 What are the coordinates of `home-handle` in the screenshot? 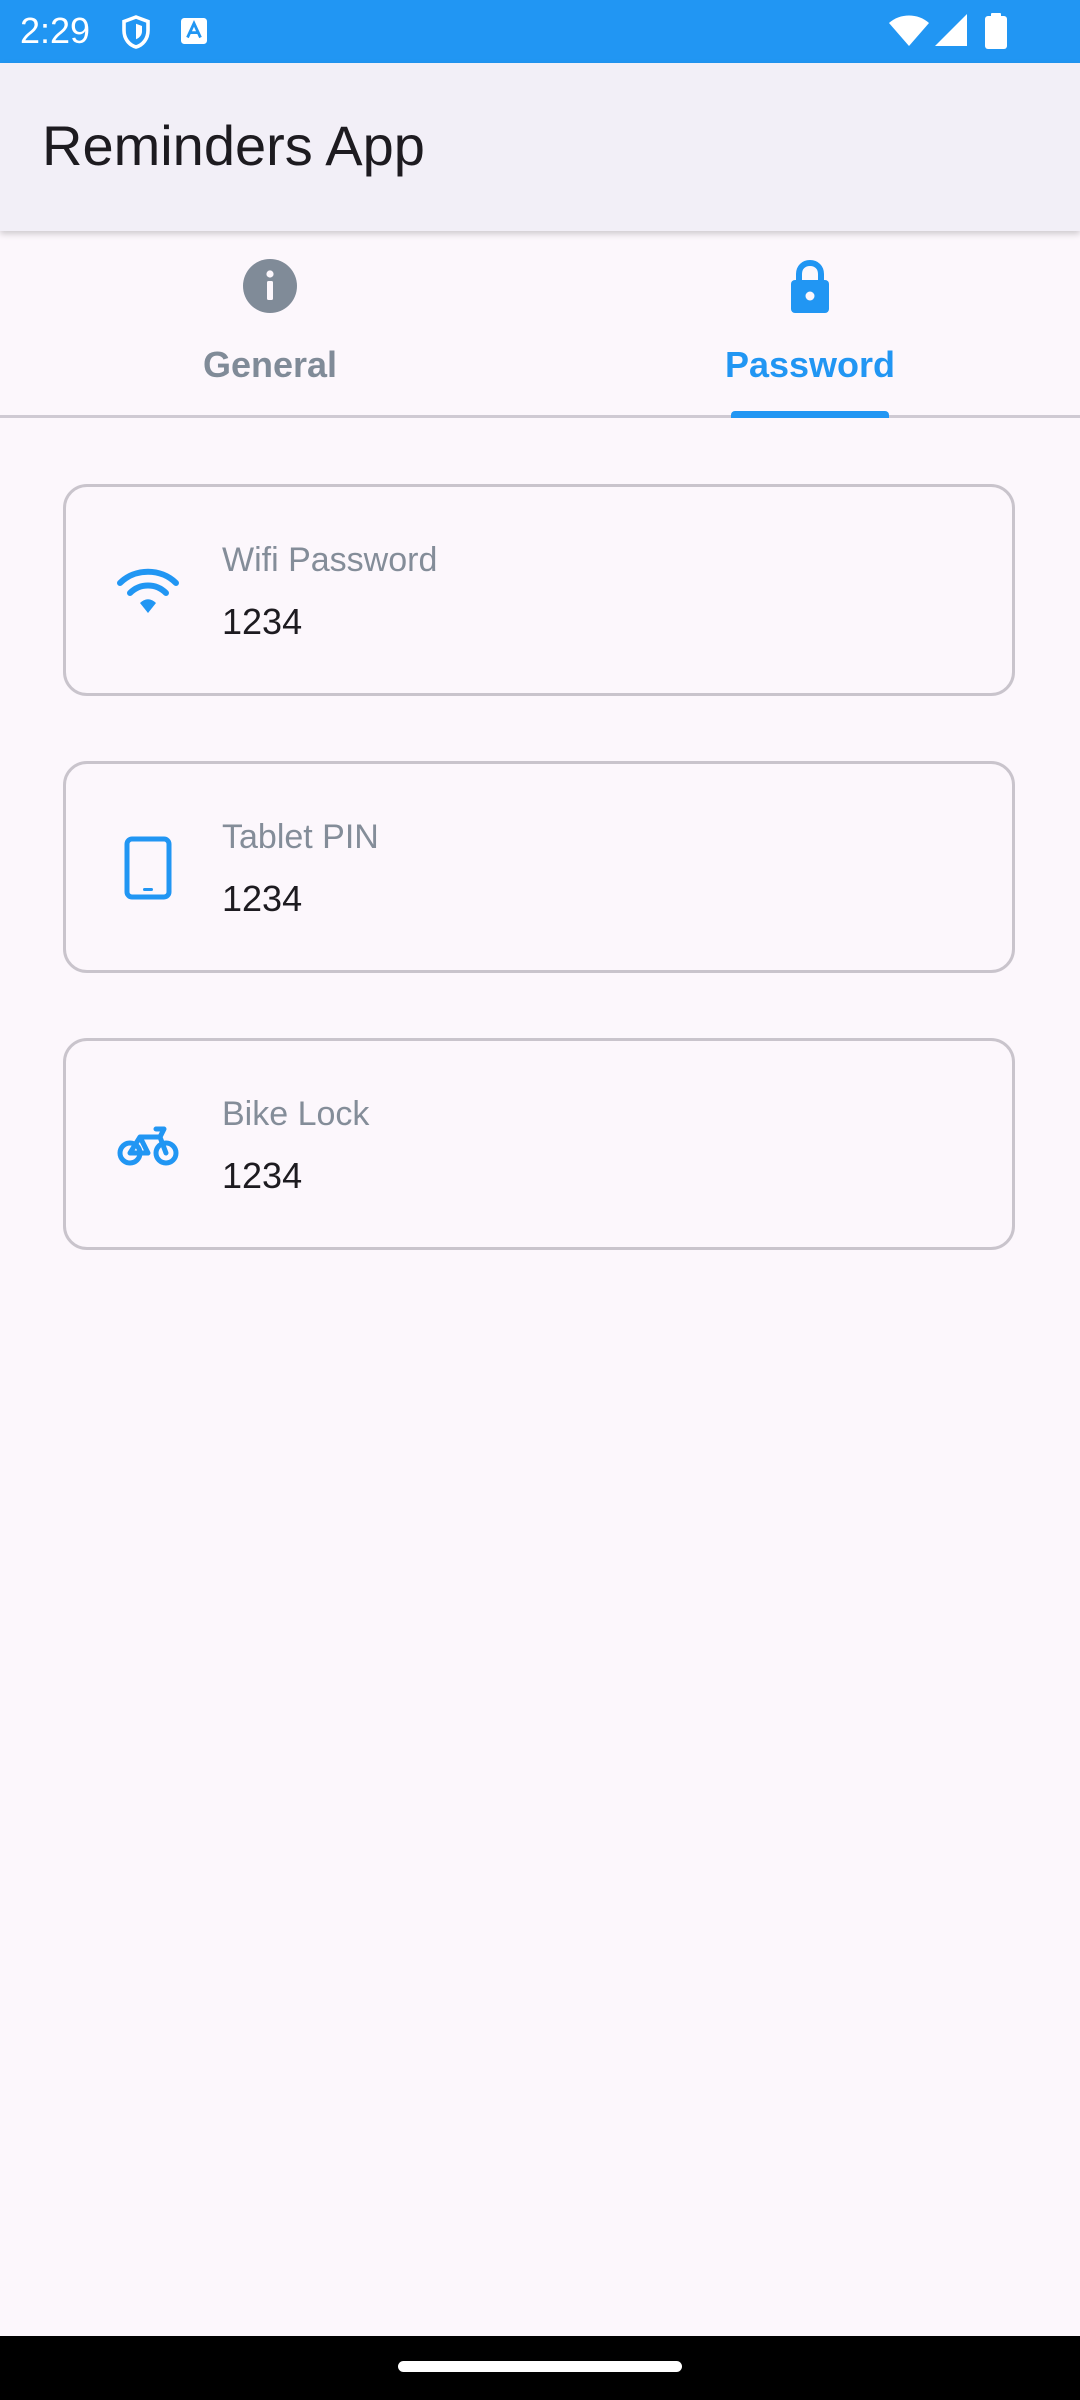 It's located at (540, 2366).